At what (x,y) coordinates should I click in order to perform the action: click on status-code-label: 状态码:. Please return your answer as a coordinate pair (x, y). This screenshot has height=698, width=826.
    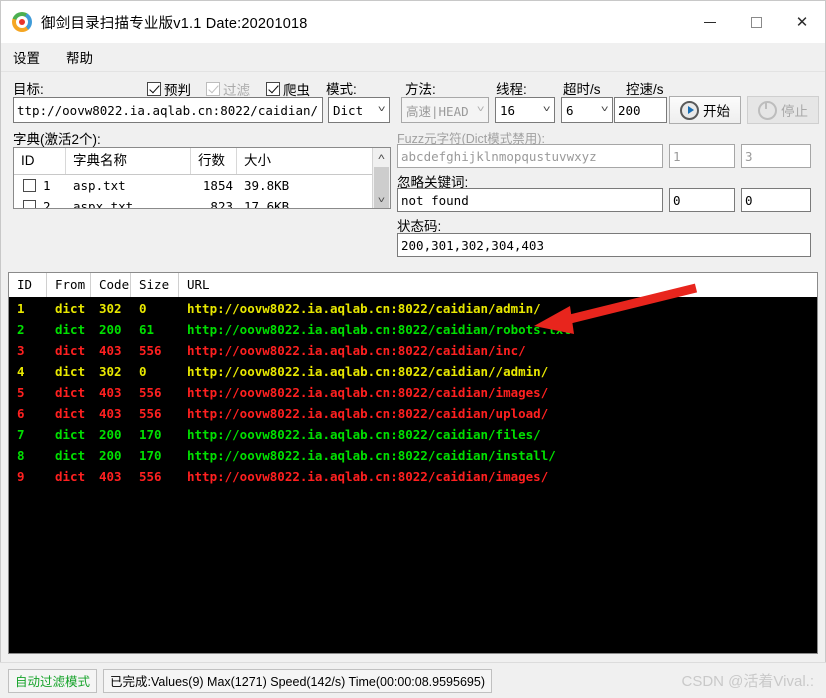
    Looking at the image, I should click on (419, 226).